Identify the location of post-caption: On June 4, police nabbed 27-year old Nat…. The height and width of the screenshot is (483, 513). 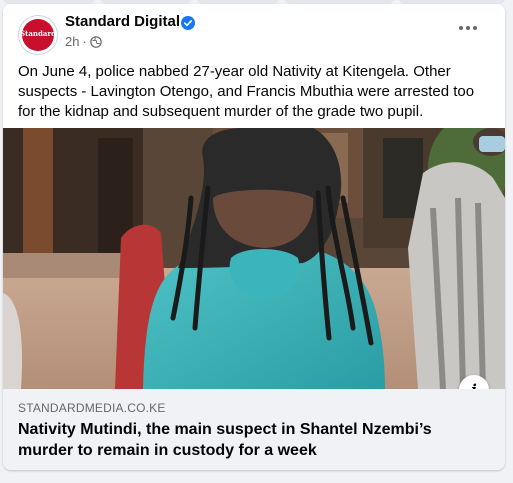
(246, 91).